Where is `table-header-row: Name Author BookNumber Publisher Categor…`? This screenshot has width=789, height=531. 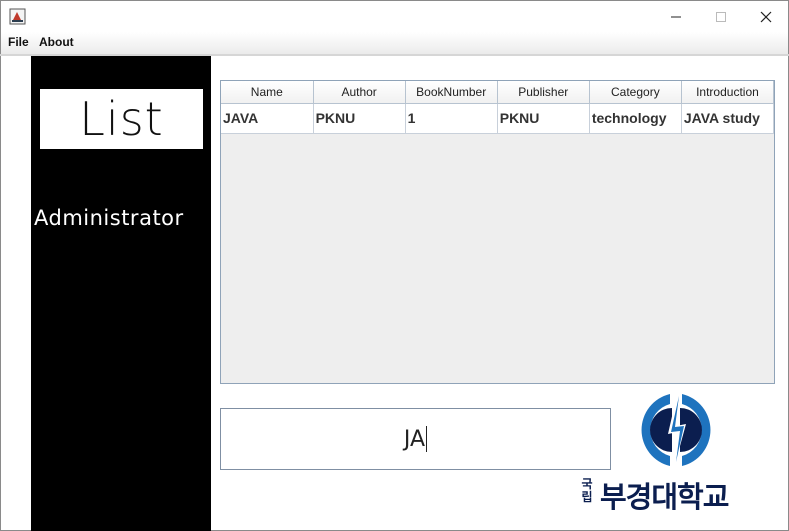 table-header-row: Name Author BookNumber Publisher Categor… is located at coordinates (497, 92).